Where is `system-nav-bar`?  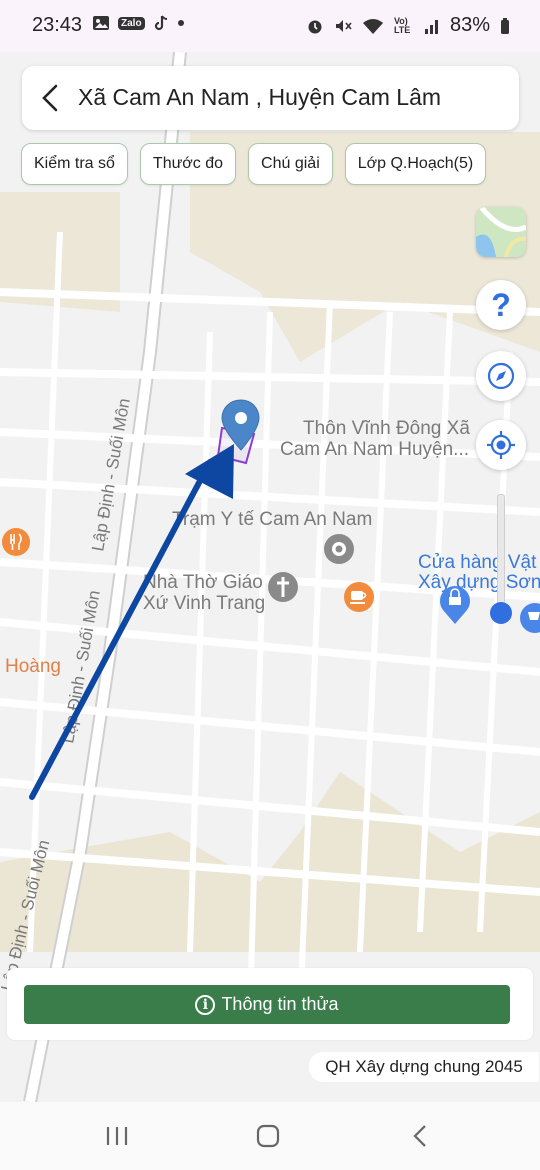 system-nav-bar is located at coordinates (270, 1136).